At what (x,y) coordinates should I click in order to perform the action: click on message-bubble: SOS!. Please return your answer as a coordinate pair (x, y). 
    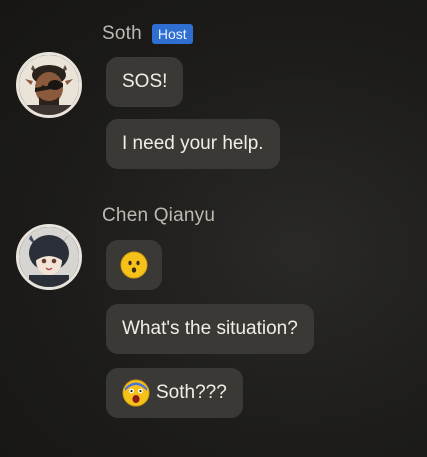
    Looking at the image, I should click on (145, 82).